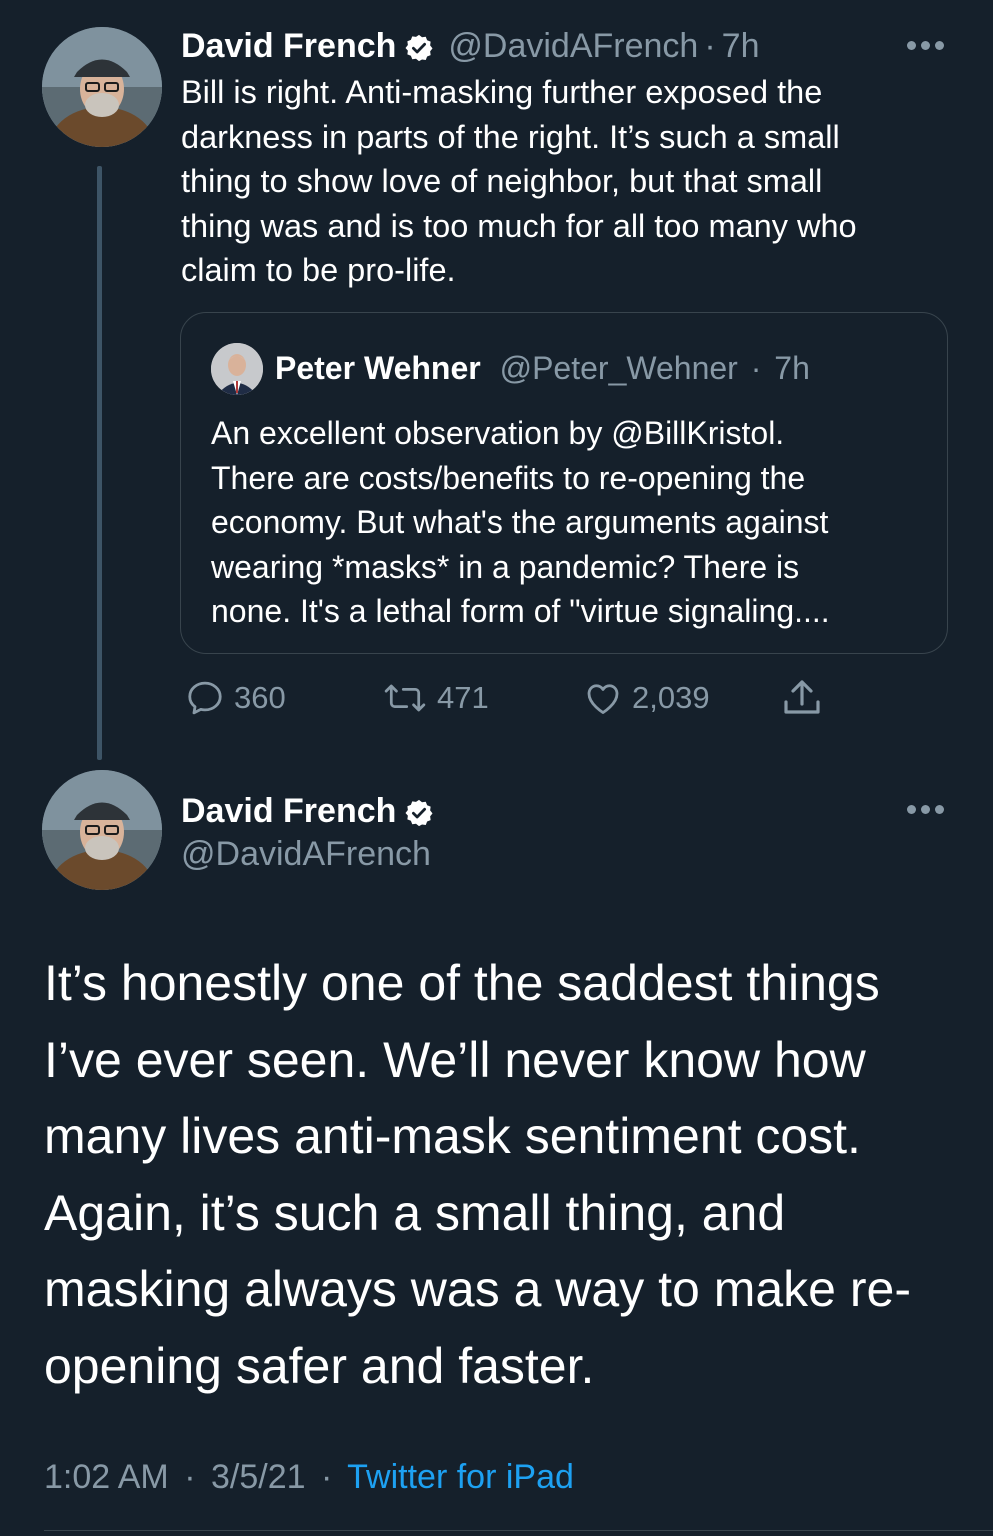 The image size is (993, 1536). I want to click on like-count: 2,039, so click(671, 697).